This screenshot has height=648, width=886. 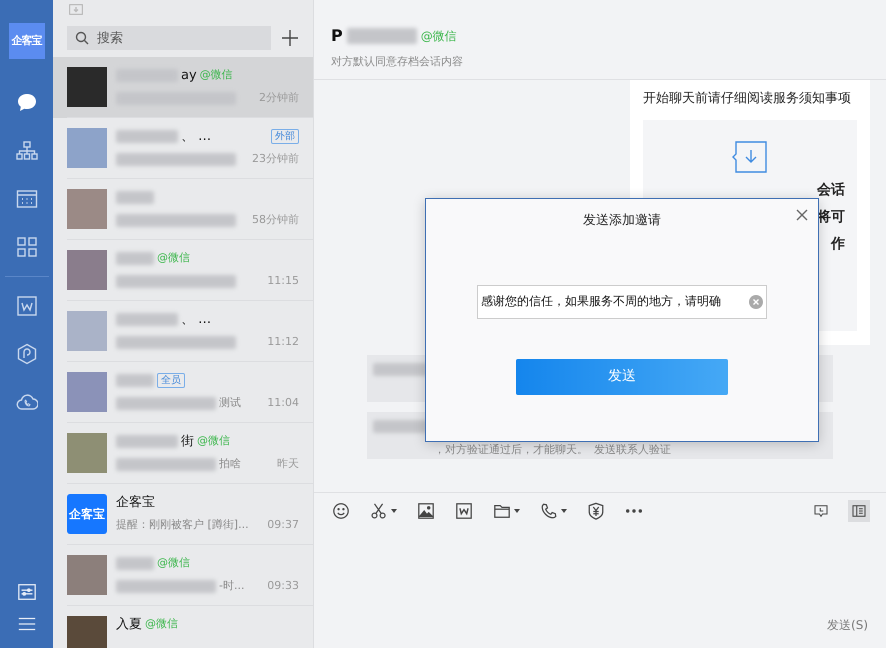 What do you see at coordinates (283, 586) in the screenshot?
I see `message-time: 09:33` at bounding box center [283, 586].